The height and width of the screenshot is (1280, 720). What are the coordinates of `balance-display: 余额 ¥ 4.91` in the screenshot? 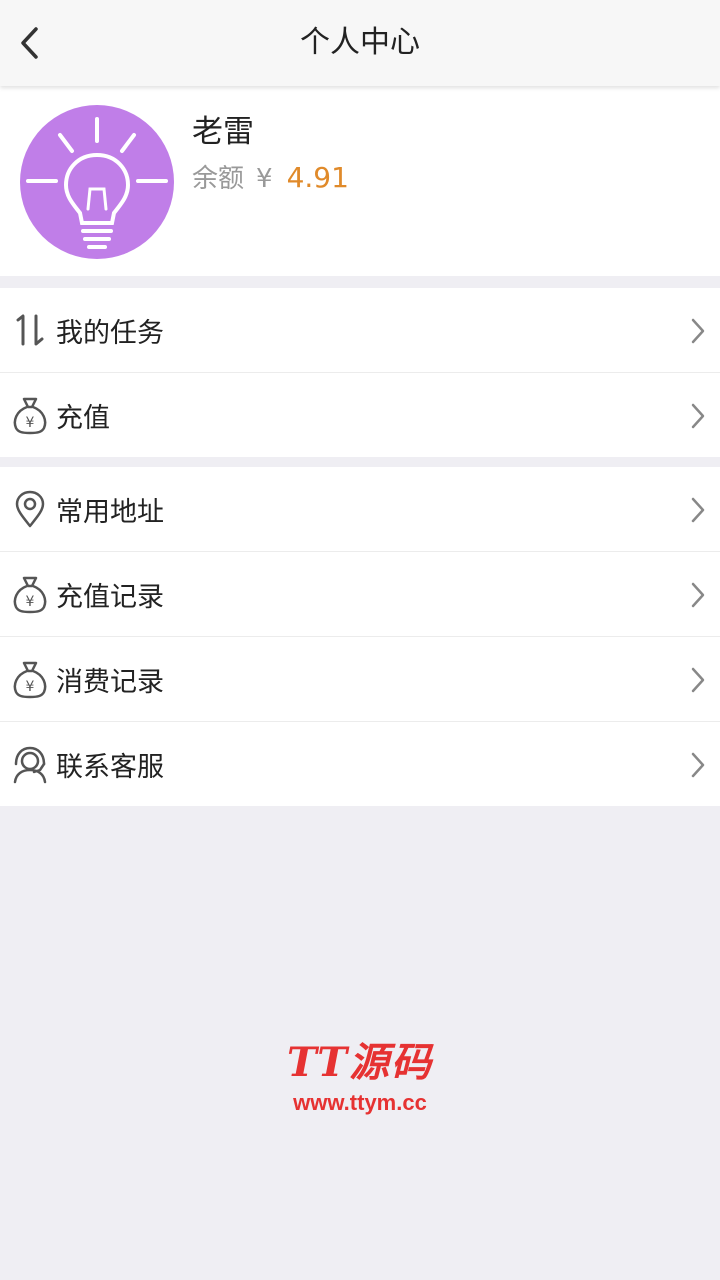 It's located at (270, 176).